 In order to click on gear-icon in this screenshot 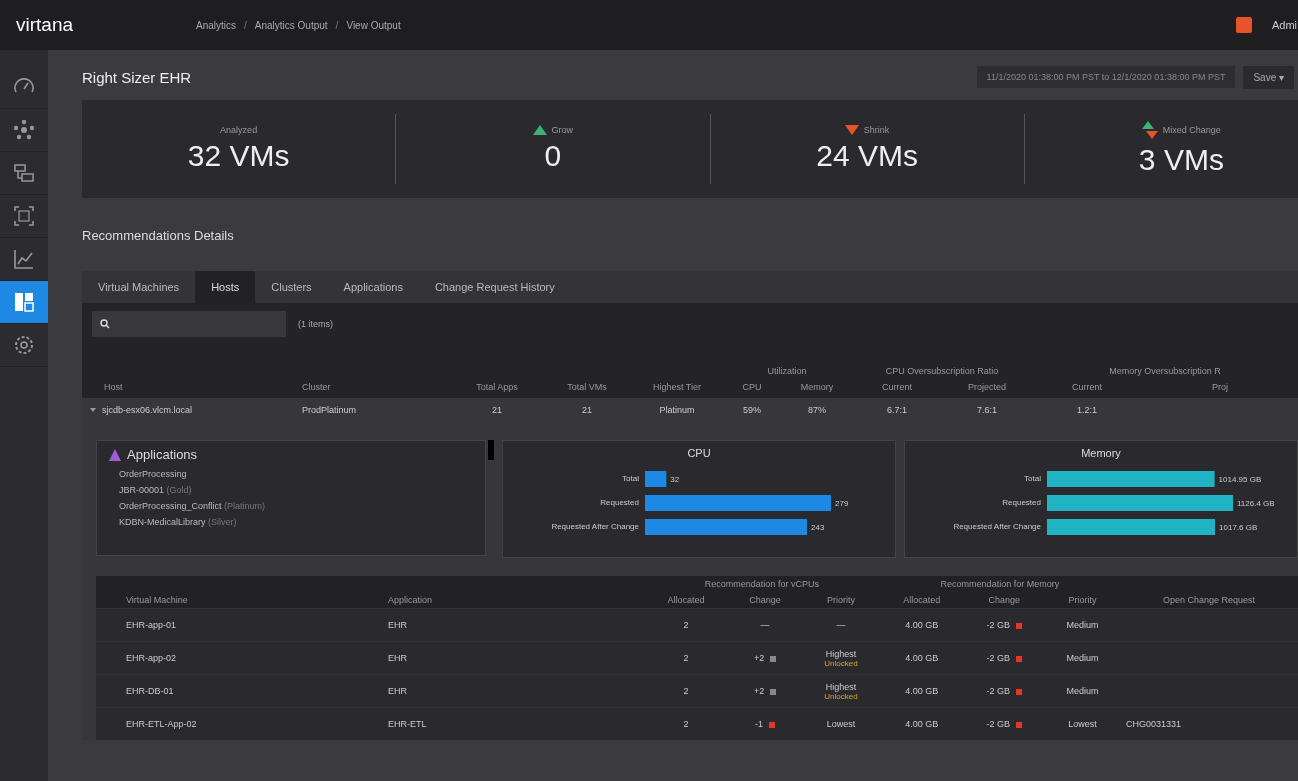, I will do `click(24, 345)`.